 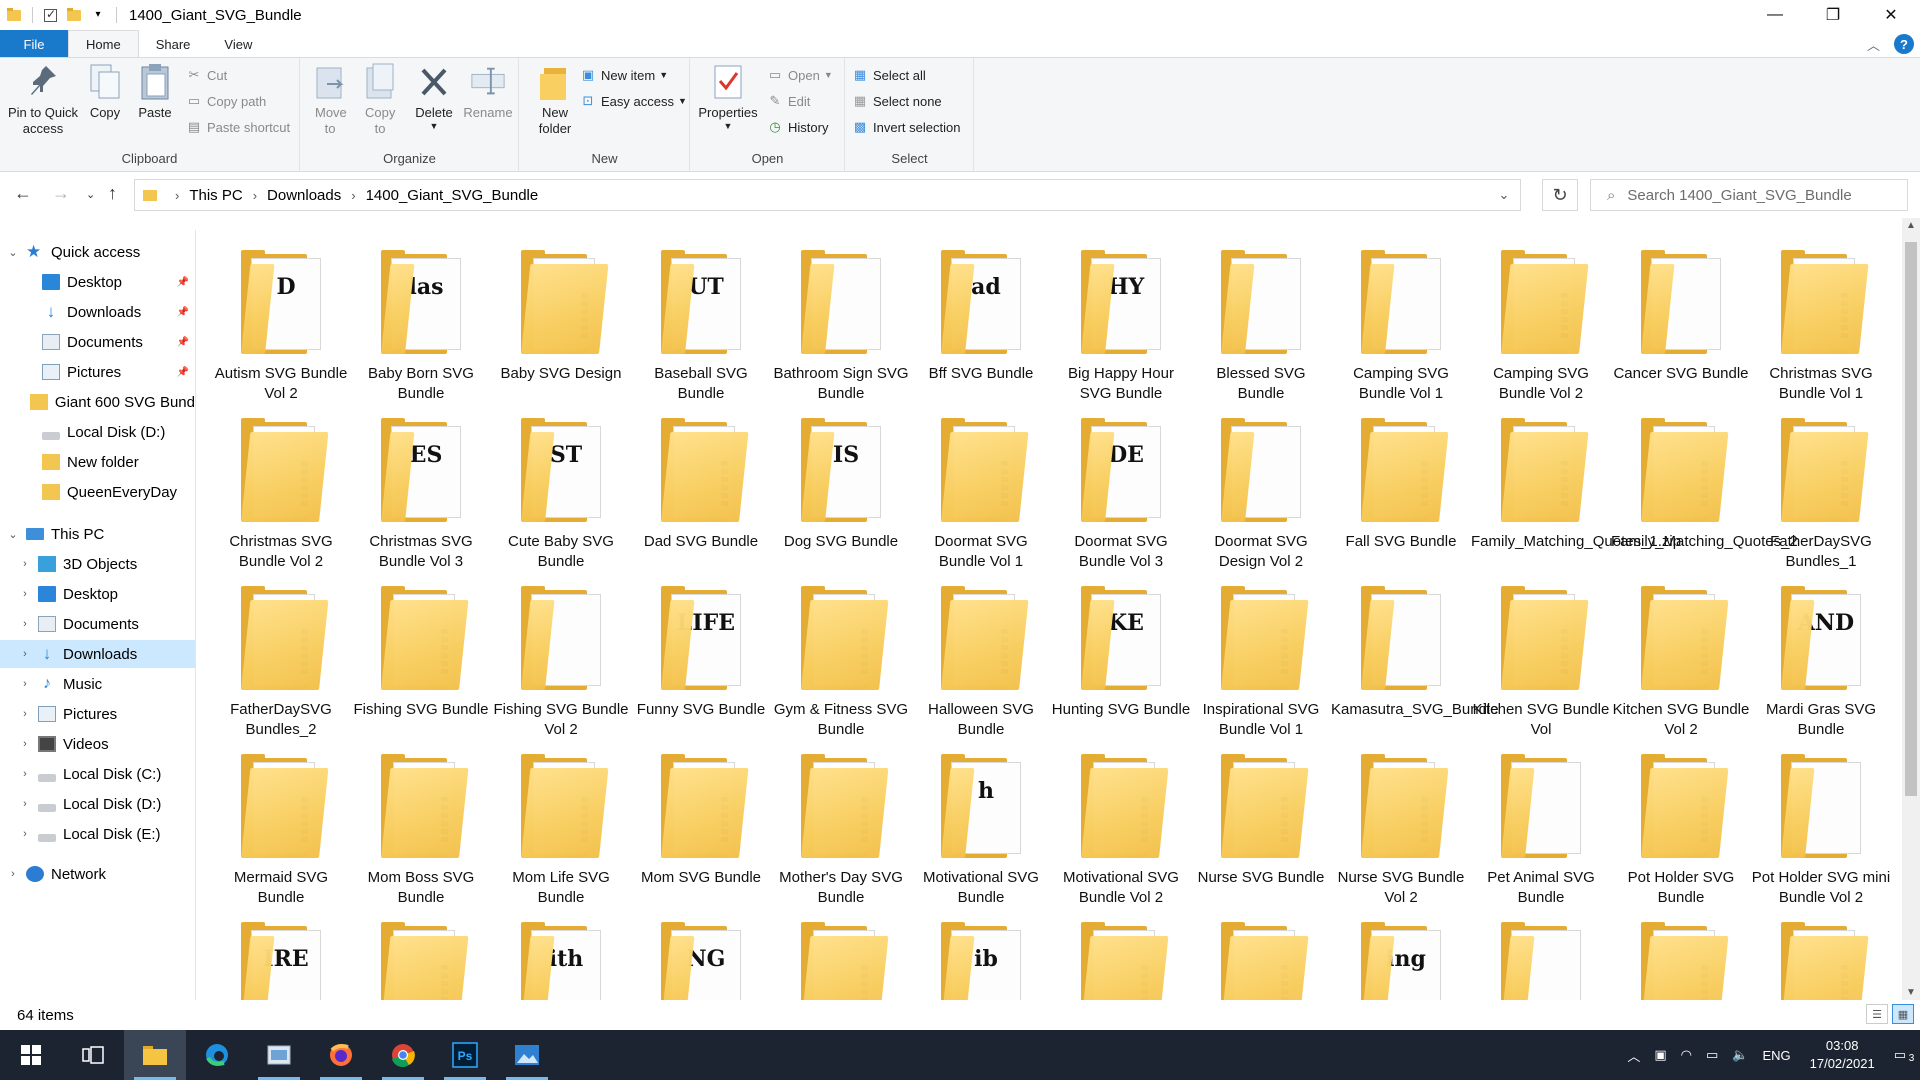 What do you see at coordinates (217, 1055) in the screenshot?
I see `edge-browser-icon` at bounding box center [217, 1055].